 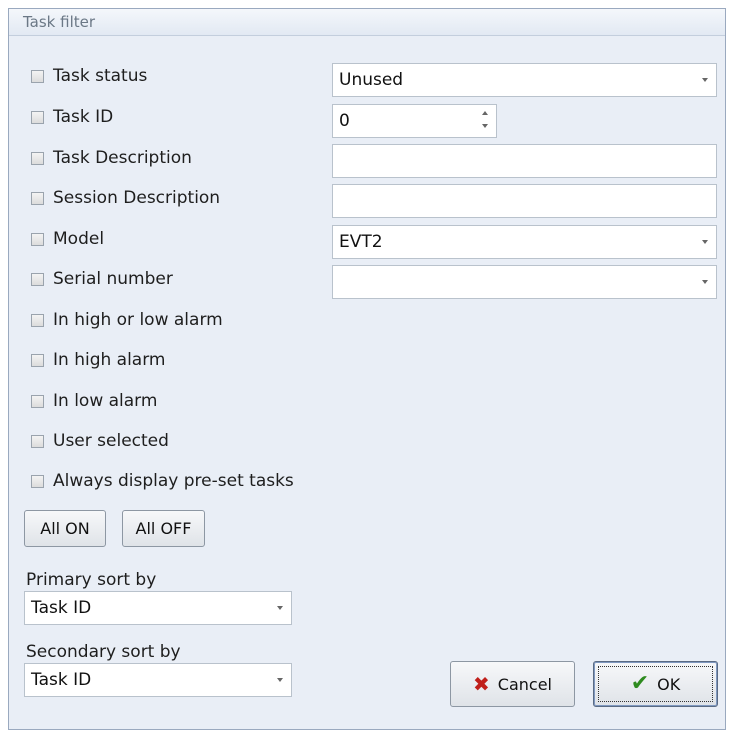 What do you see at coordinates (361, 242) in the screenshot?
I see `model-value: EVT2` at bounding box center [361, 242].